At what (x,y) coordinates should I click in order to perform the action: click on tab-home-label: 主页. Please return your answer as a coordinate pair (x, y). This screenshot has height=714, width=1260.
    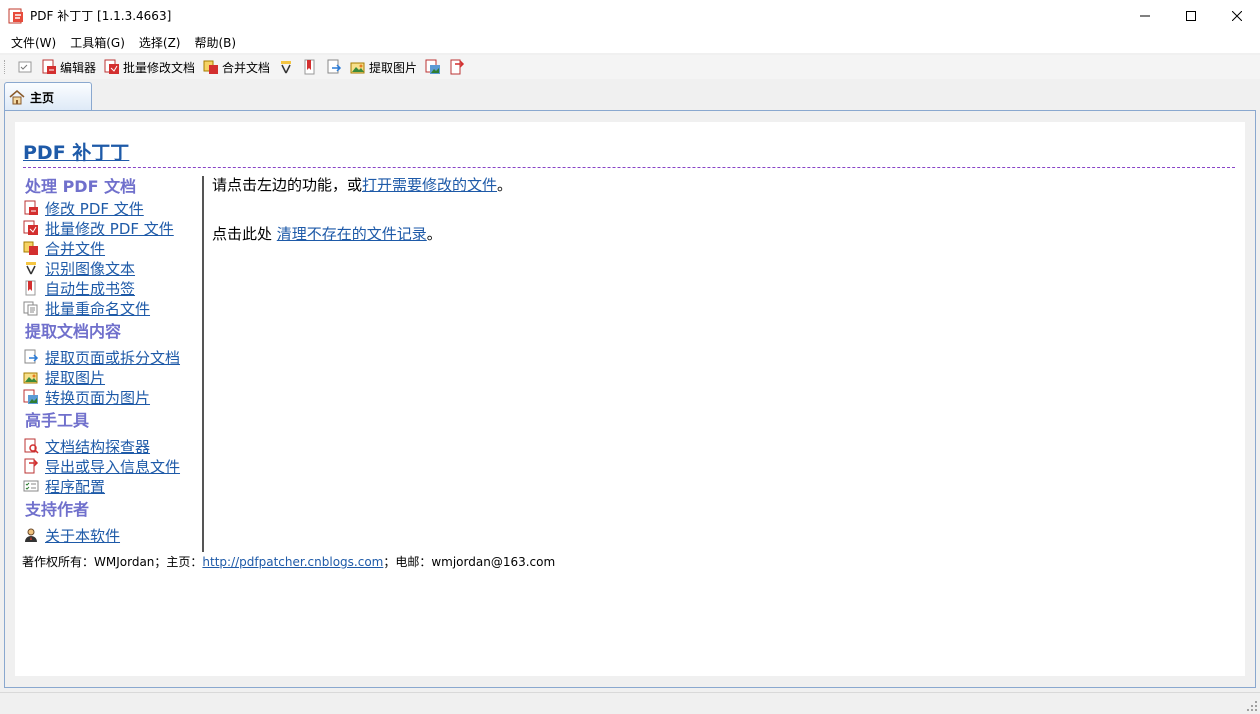
    Looking at the image, I should click on (42, 97).